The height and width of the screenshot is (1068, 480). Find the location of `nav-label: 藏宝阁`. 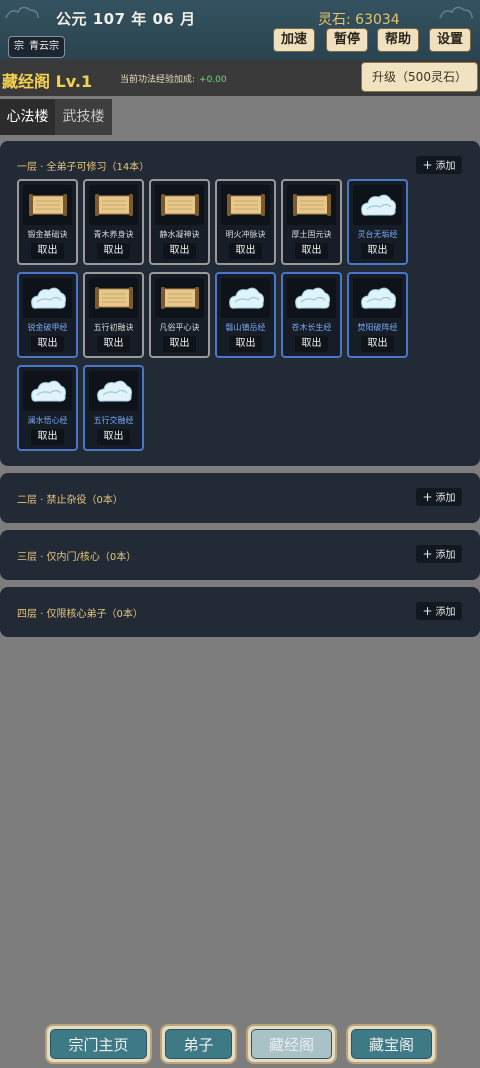

nav-label: 藏宝阁 is located at coordinates (391, 1044).